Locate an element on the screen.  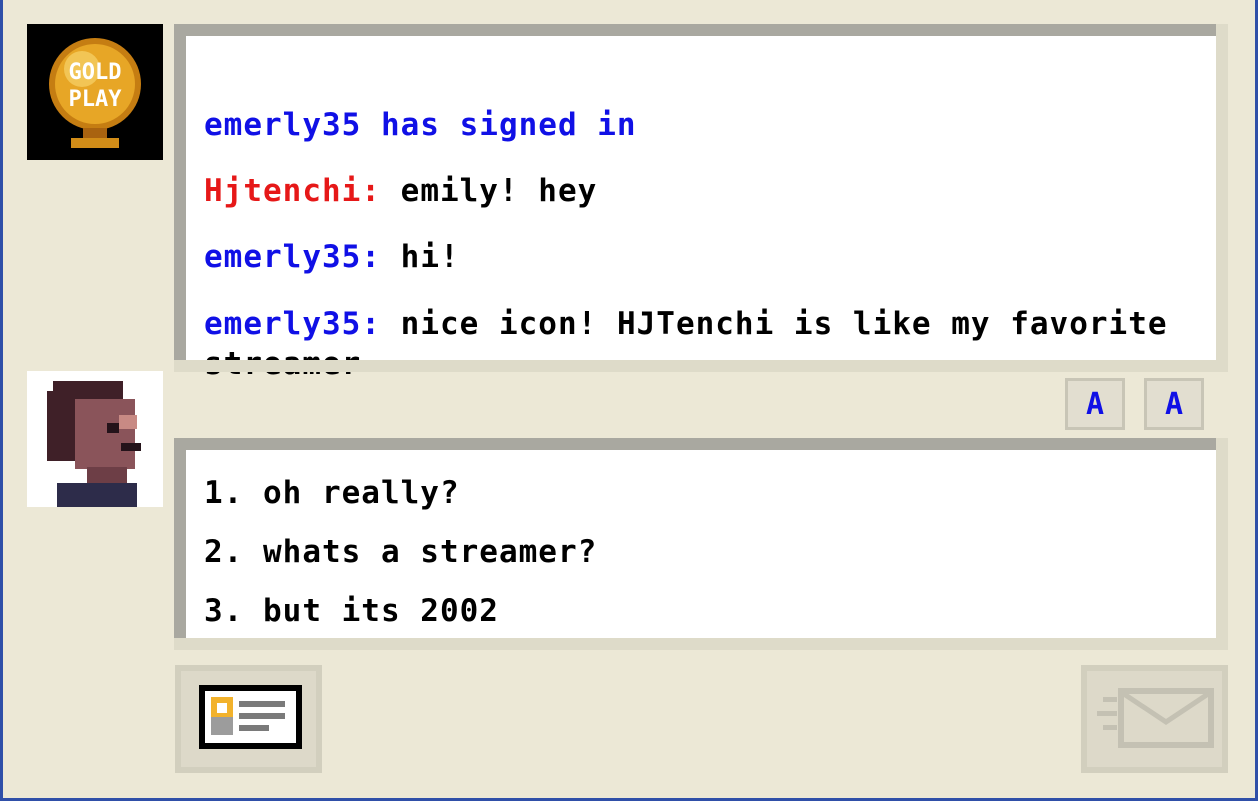
message-text: emily! hey is located at coordinates (499, 191).